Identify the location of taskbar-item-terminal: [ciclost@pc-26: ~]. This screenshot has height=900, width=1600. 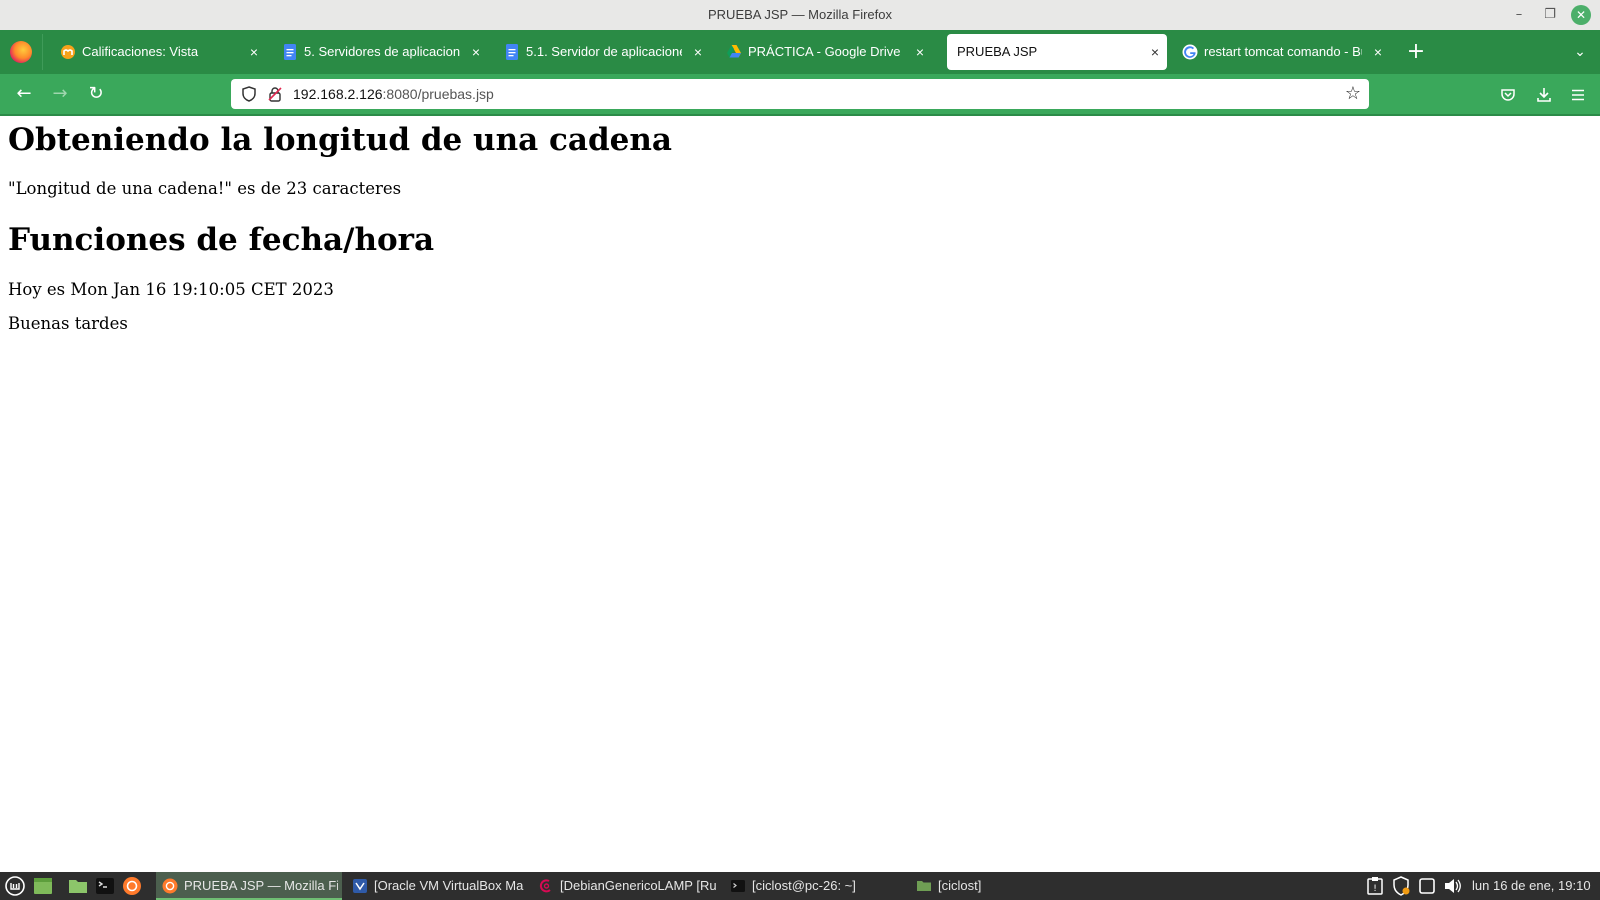
(814, 886).